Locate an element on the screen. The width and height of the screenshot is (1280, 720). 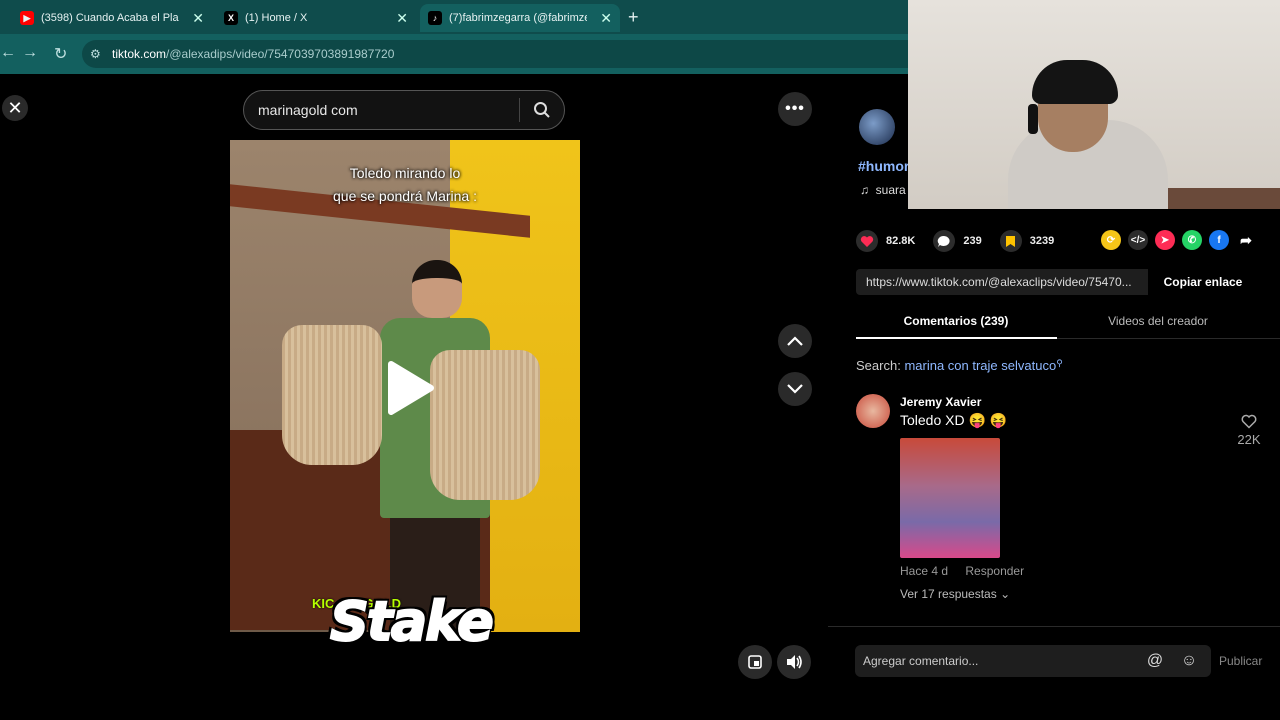
close-icon: ✕ is located at coordinates (15, 107).